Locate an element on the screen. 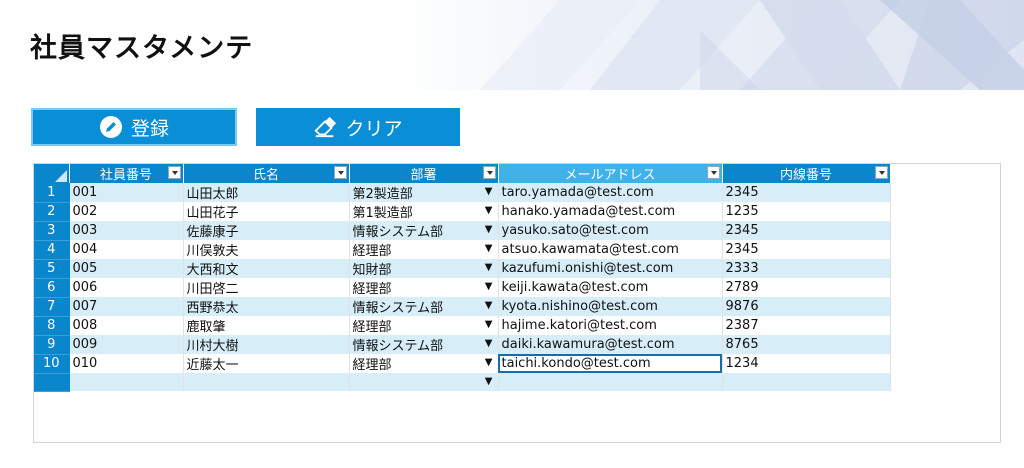  row-number: 8 is located at coordinates (52, 326).